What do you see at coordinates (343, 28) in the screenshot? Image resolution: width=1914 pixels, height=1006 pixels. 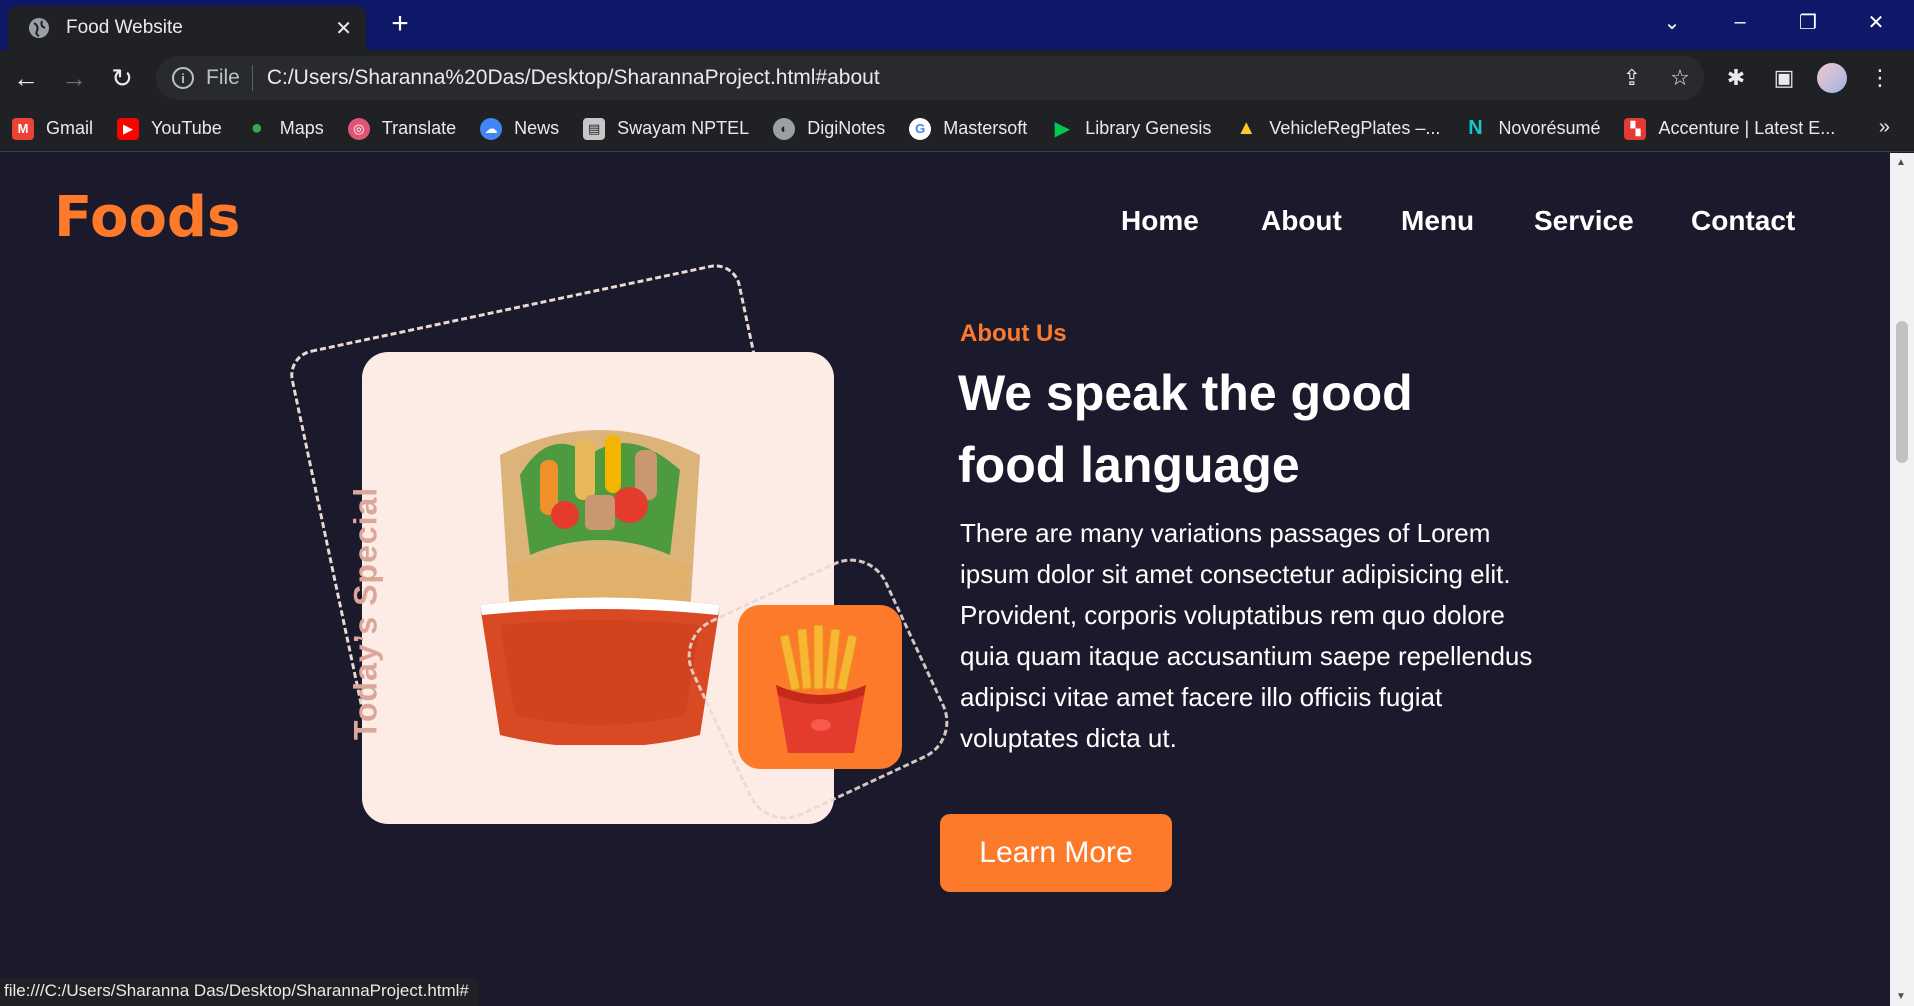 I see `tab-close-icon: ✕` at bounding box center [343, 28].